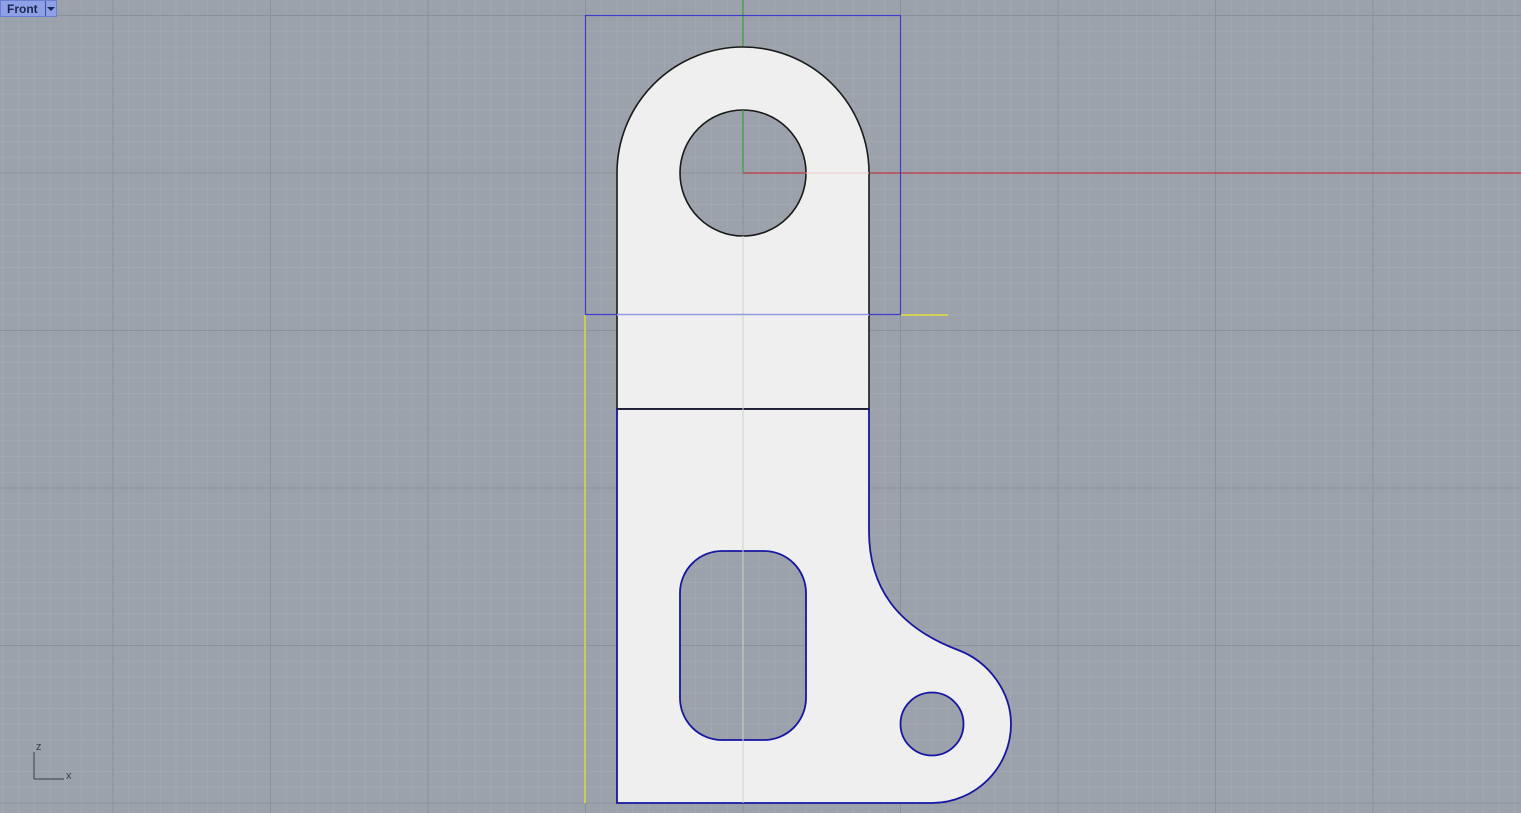 The image size is (1521, 813). What do you see at coordinates (55, 762) in the screenshot?
I see `axis-indicator: z x` at bounding box center [55, 762].